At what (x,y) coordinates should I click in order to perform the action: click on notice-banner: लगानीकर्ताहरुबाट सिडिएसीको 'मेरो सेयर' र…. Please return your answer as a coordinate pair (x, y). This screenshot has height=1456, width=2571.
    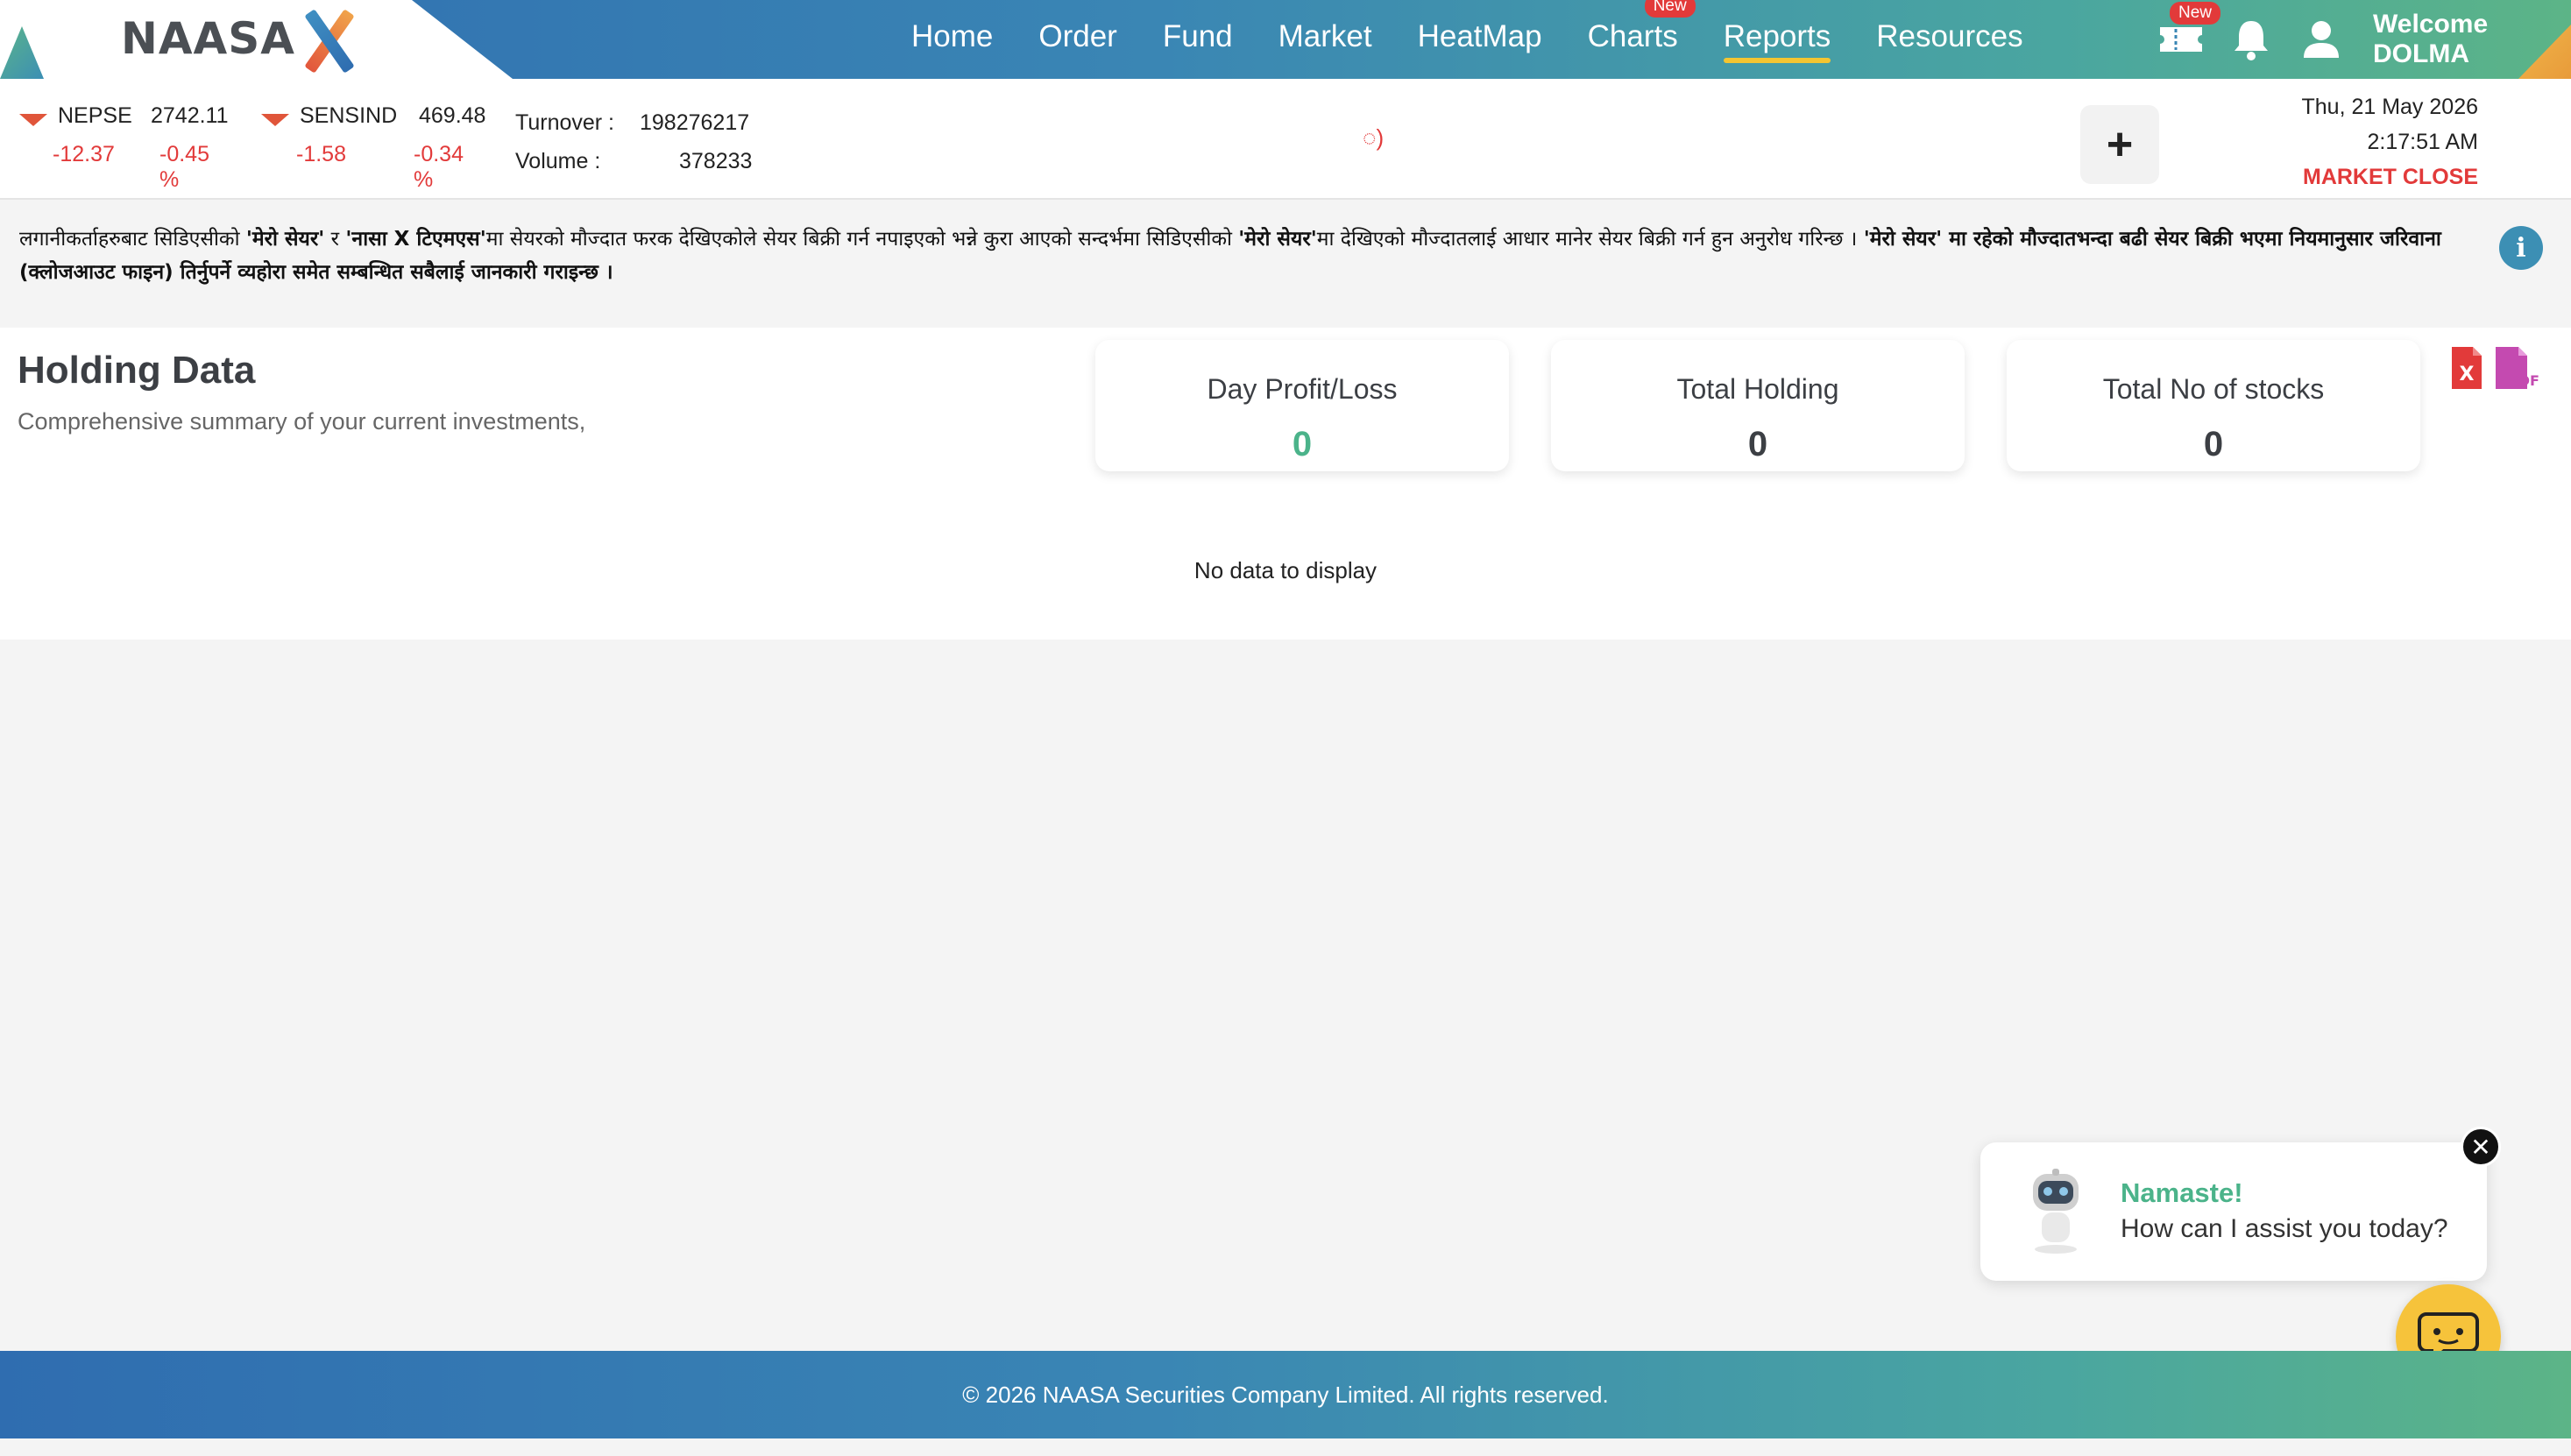
    Looking at the image, I should click on (1254, 256).